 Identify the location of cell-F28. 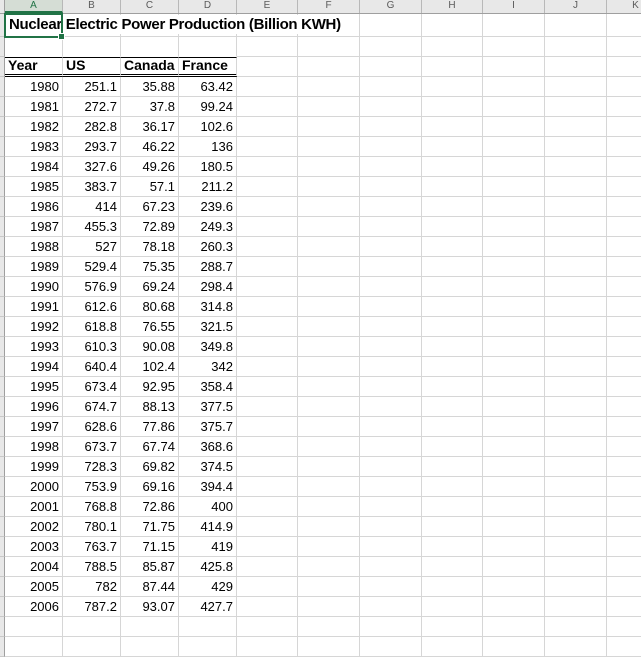
(329, 567).